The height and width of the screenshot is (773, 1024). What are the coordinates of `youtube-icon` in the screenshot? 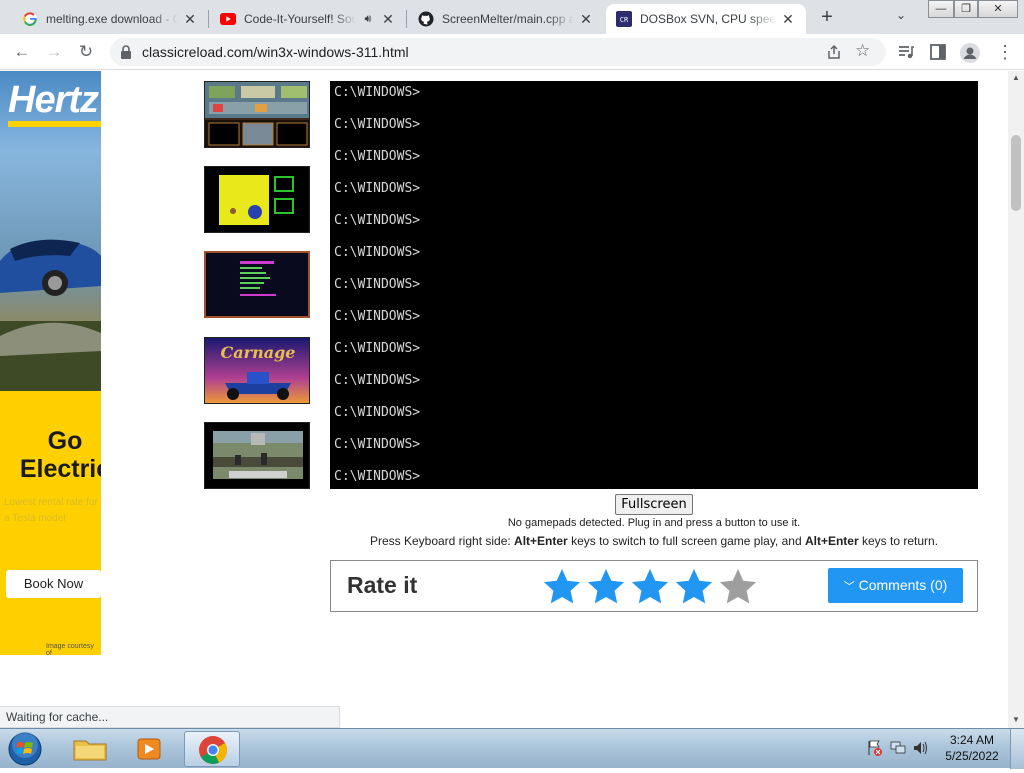 It's located at (228, 19).